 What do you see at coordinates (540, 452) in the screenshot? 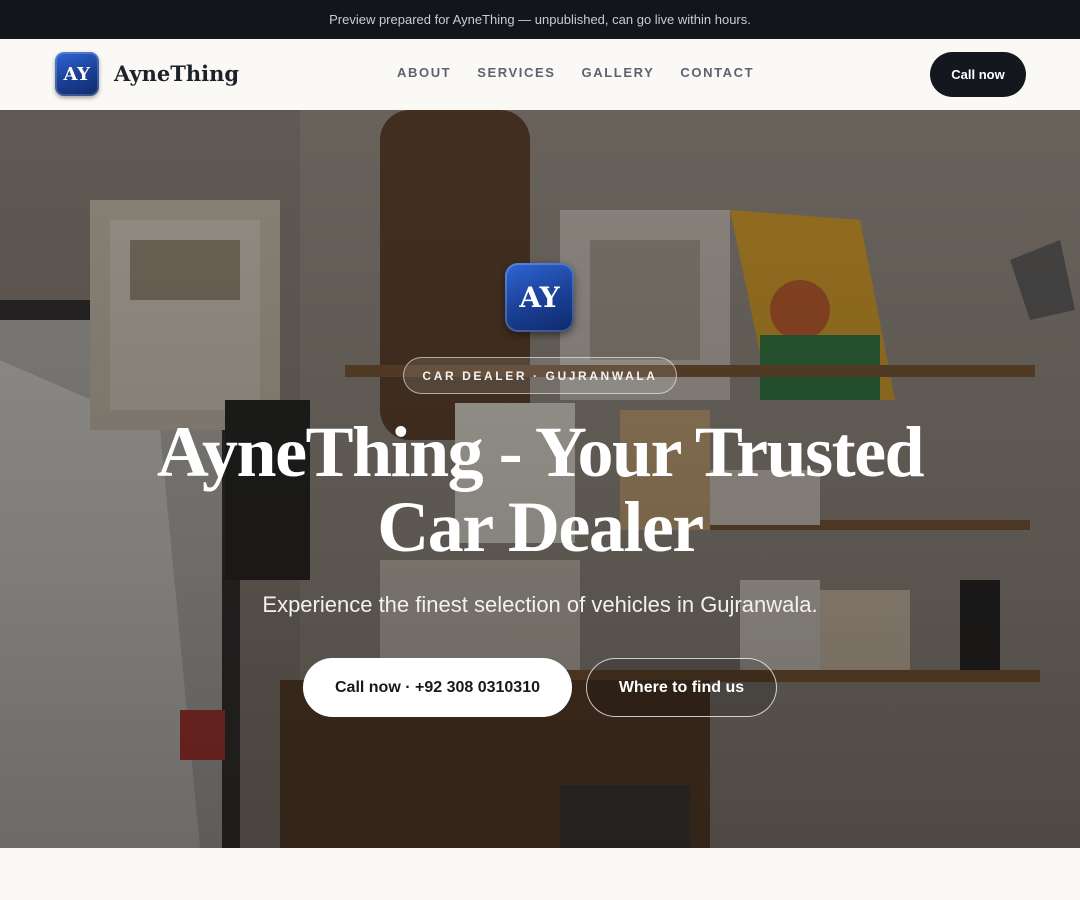
I see `hero-headline-line1: AyneThing - Your Trusted` at bounding box center [540, 452].